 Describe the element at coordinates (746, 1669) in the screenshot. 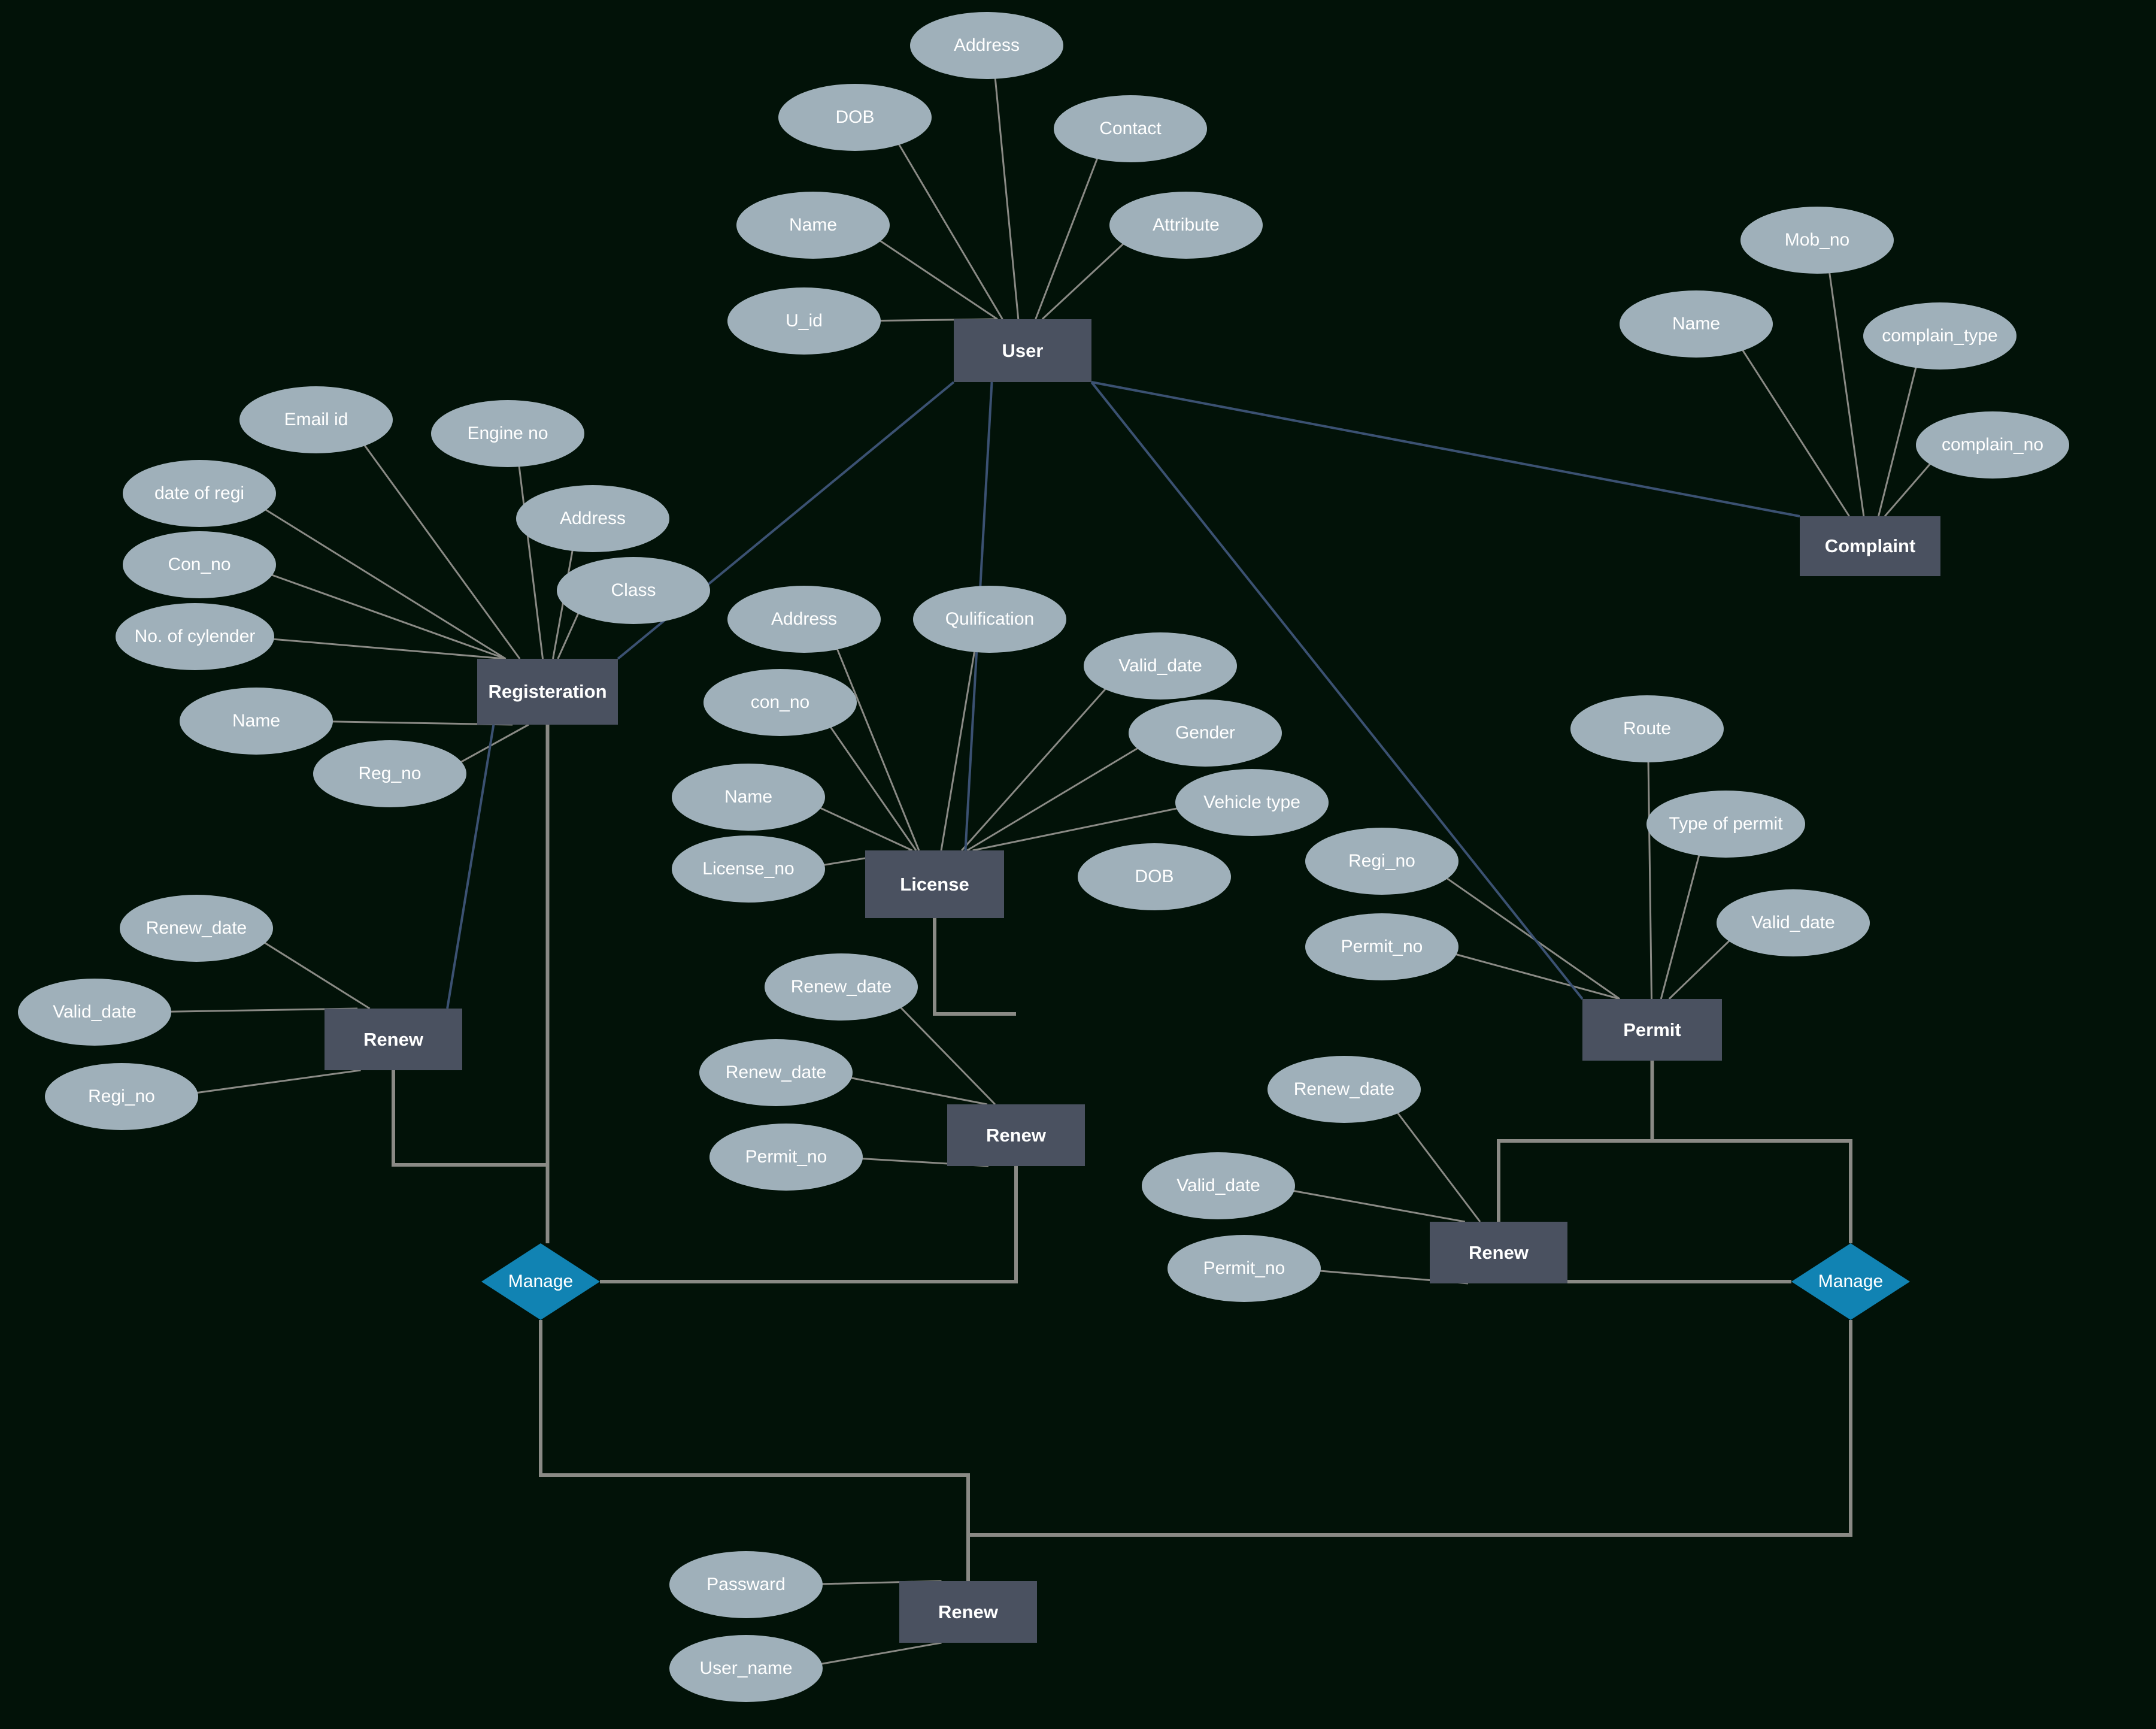

I see `attribute-rno_username: User_name` at that location.